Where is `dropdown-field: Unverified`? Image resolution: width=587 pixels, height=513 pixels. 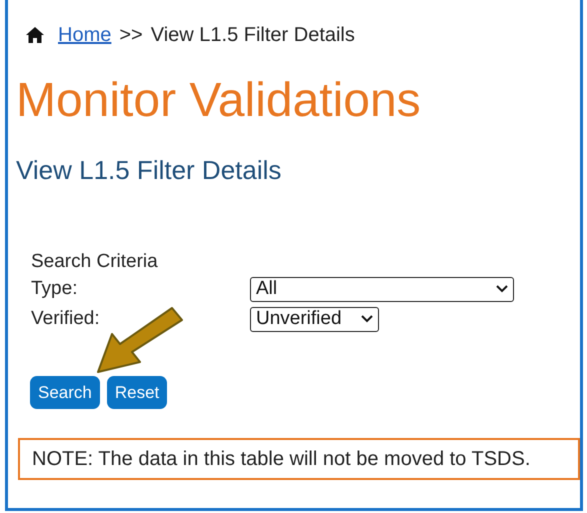 dropdown-field: Unverified is located at coordinates (314, 319).